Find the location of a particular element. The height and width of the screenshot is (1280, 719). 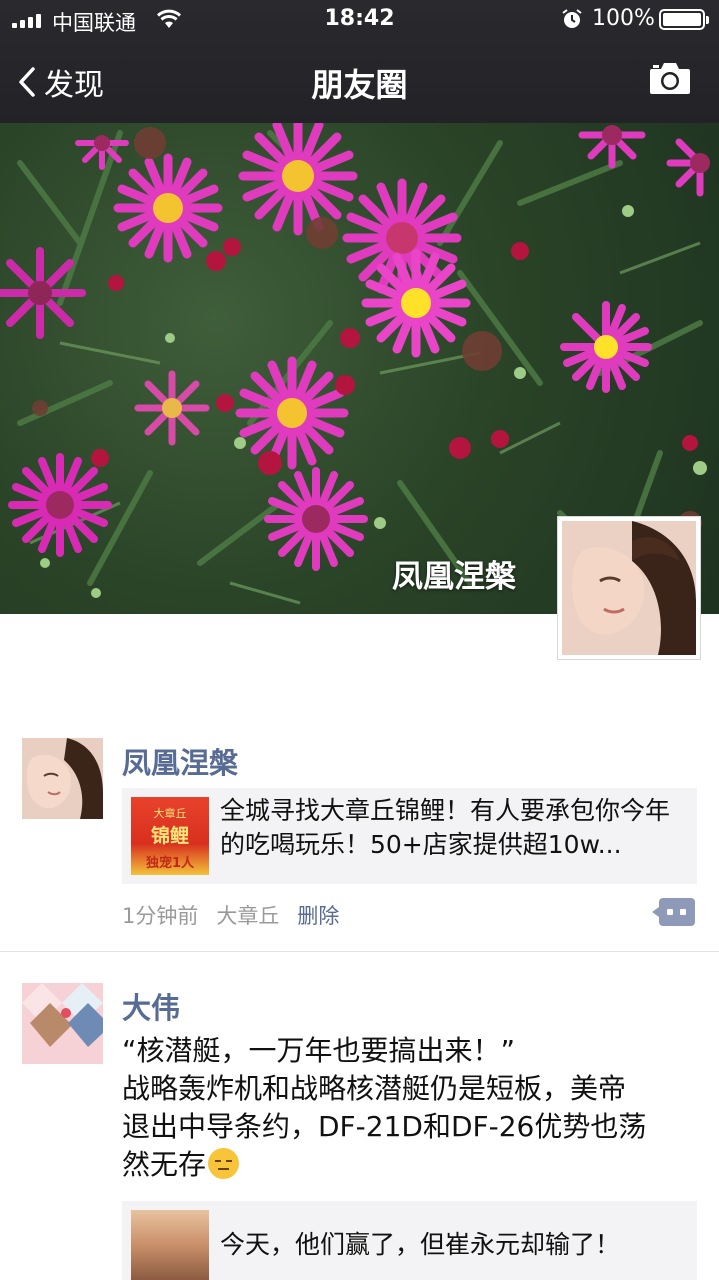

cover-display-name: 凤凰涅槃 is located at coordinates (454, 577).